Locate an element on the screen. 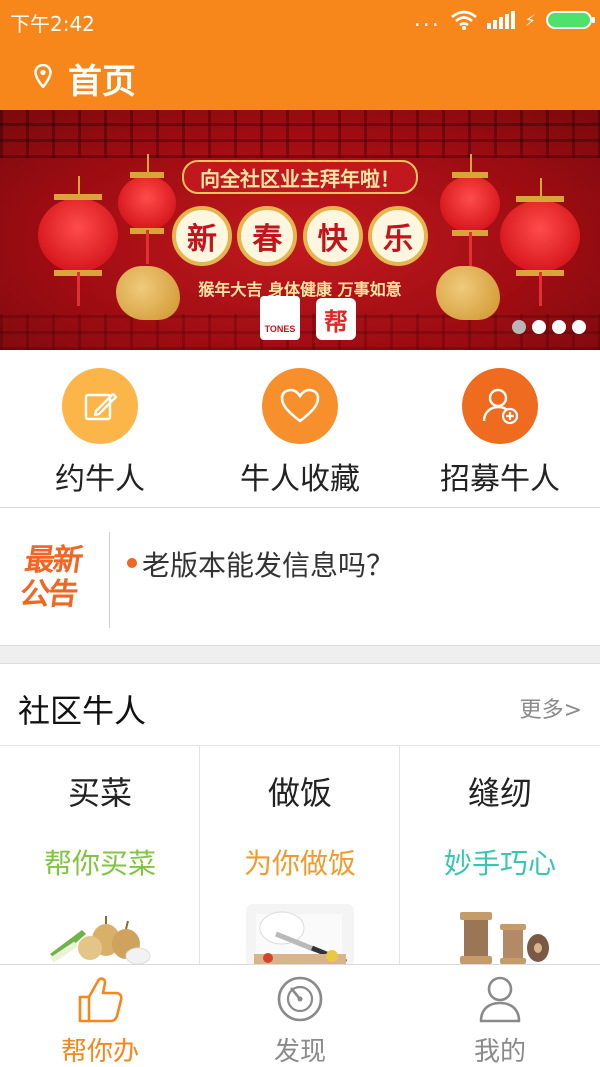 The image size is (600, 1067). charging-icon: ⚡ is located at coordinates (530, 20).